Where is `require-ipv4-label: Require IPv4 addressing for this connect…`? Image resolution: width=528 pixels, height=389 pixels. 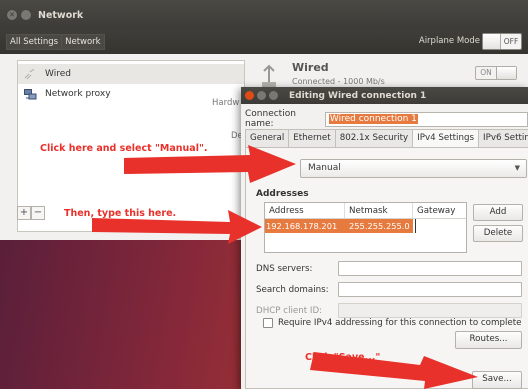 require-ipv4-label: Require IPv4 addressing for this connect… is located at coordinates (400, 323).